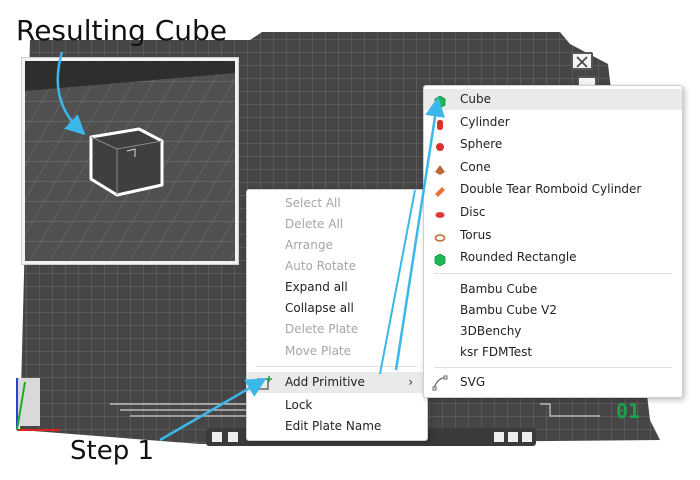  Describe the element at coordinates (553, 310) in the screenshot. I see `submenu-bambu-cube-v2: Bambu Cube V2` at that location.